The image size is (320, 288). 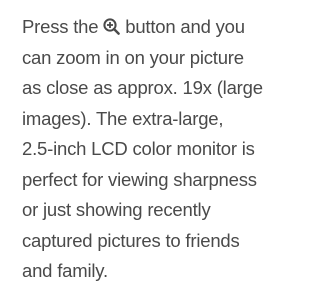 What do you see at coordinates (63, 26) in the screenshot?
I see `line-1-text-before: Press the` at bounding box center [63, 26].